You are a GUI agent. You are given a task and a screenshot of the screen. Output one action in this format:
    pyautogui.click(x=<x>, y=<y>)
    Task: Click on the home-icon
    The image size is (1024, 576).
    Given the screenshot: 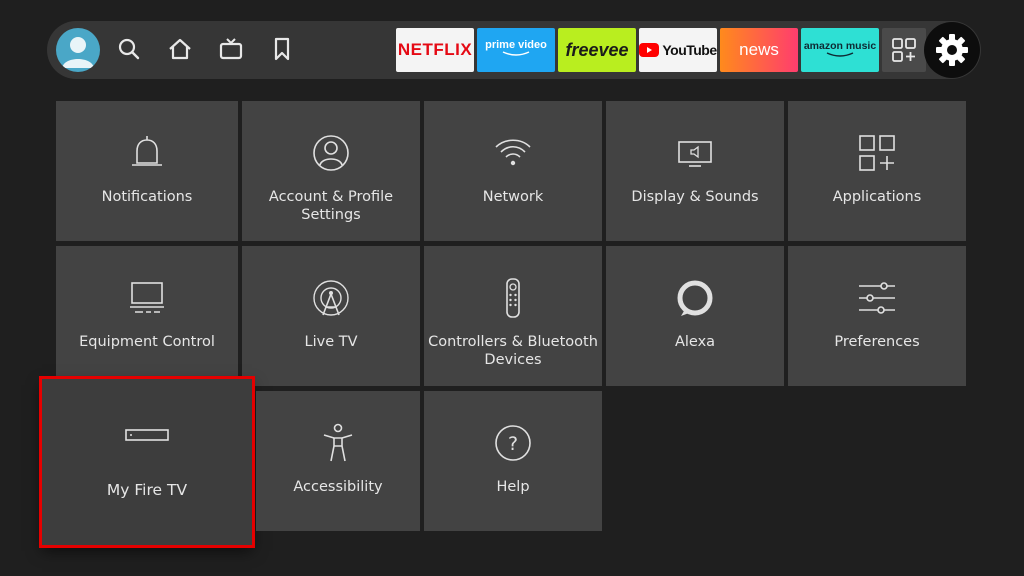 What is the action you would take?
    pyautogui.click(x=180, y=49)
    